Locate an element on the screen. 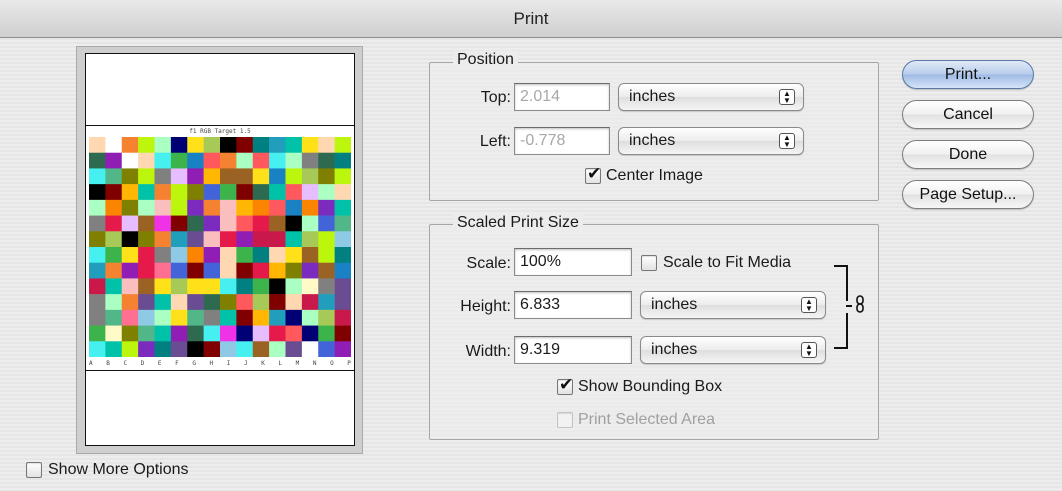  show-bounding-box-checkbox is located at coordinates (565, 385).